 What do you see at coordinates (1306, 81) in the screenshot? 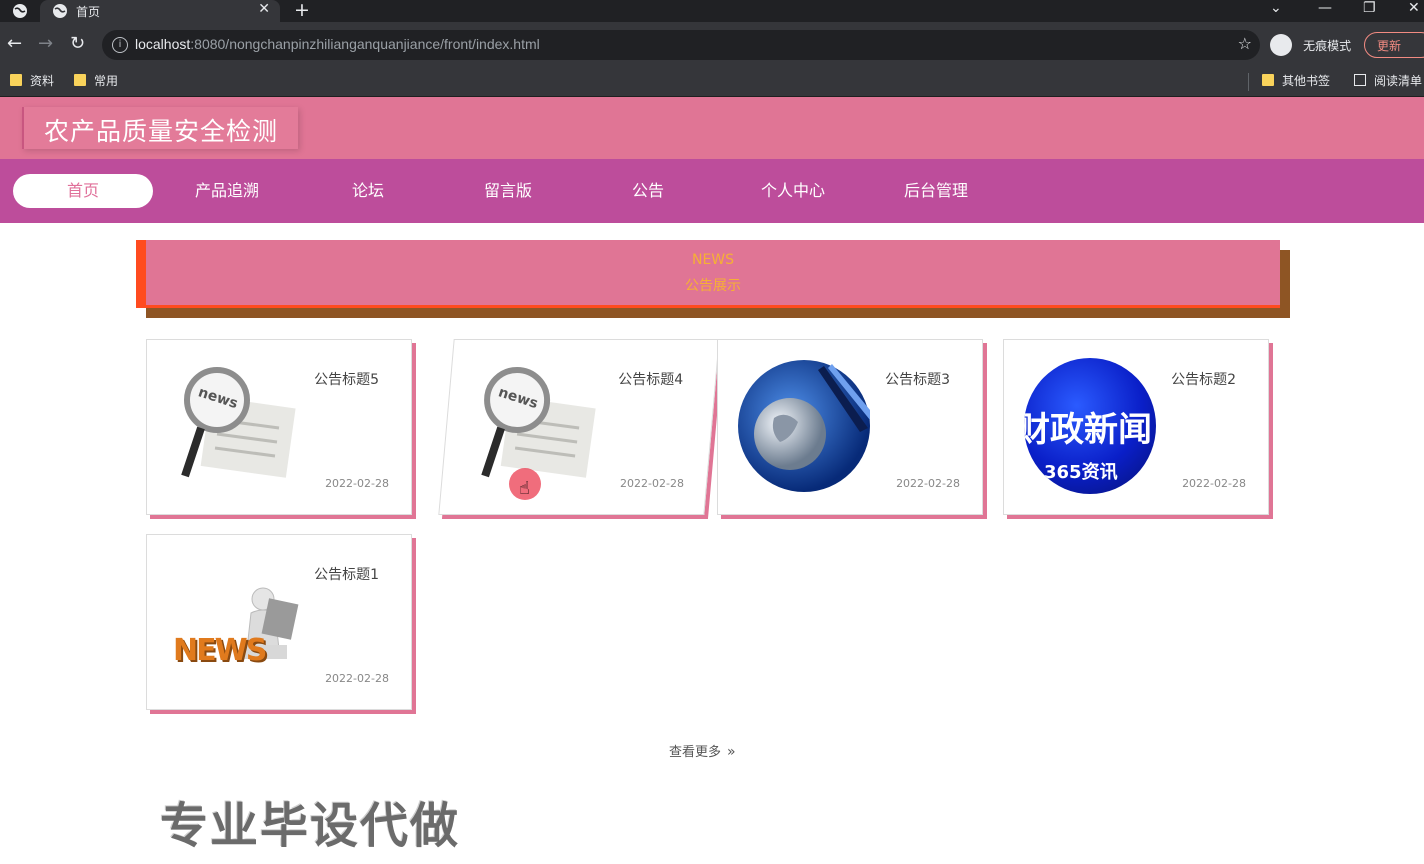
I see `bookmark-label: 其他书签` at bounding box center [1306, 81].